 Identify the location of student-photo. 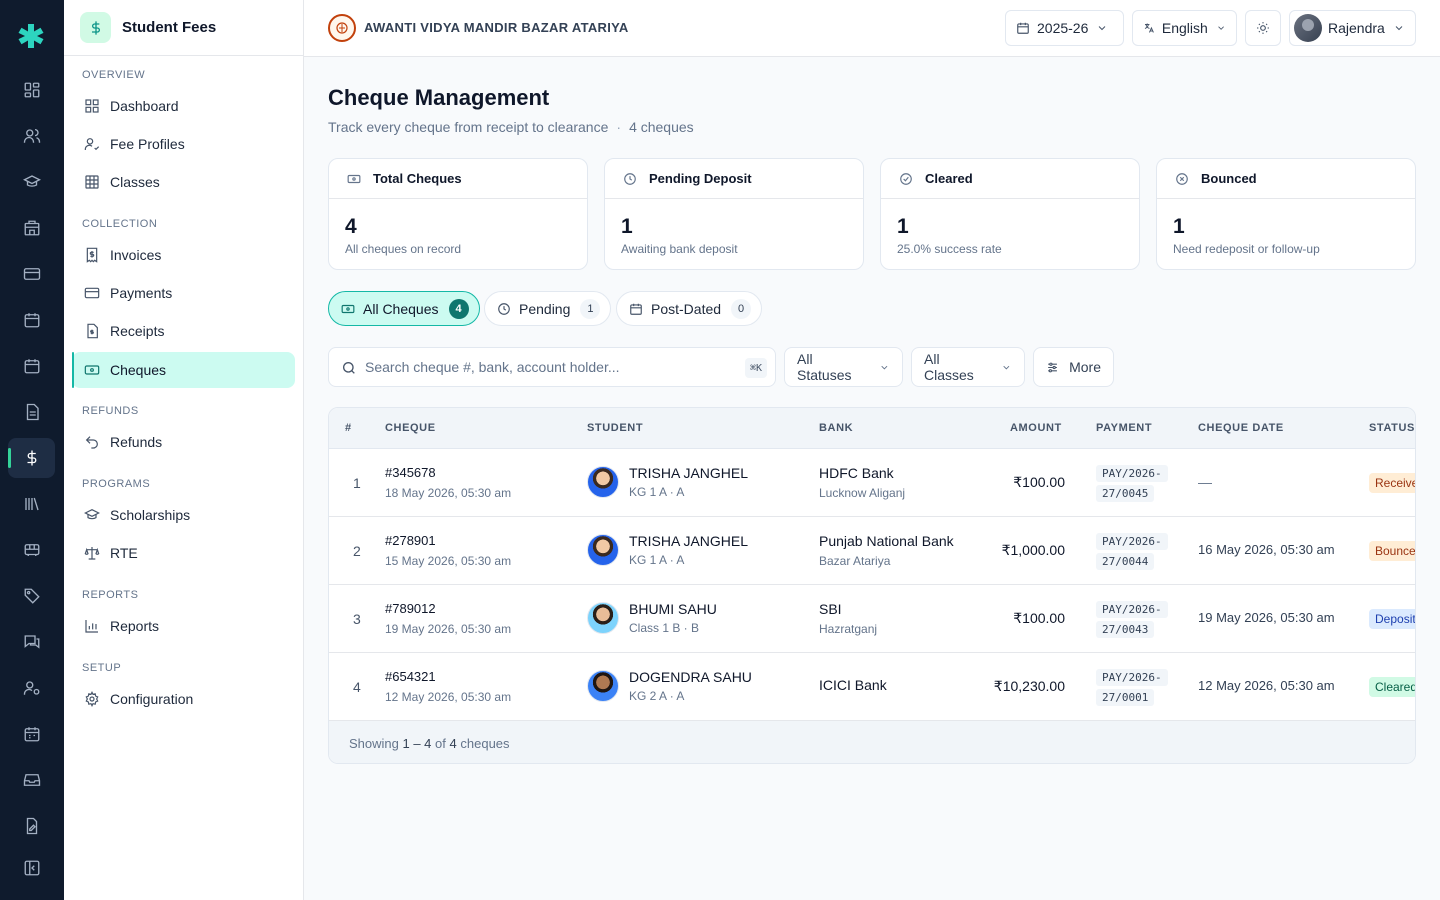
(603, 618).